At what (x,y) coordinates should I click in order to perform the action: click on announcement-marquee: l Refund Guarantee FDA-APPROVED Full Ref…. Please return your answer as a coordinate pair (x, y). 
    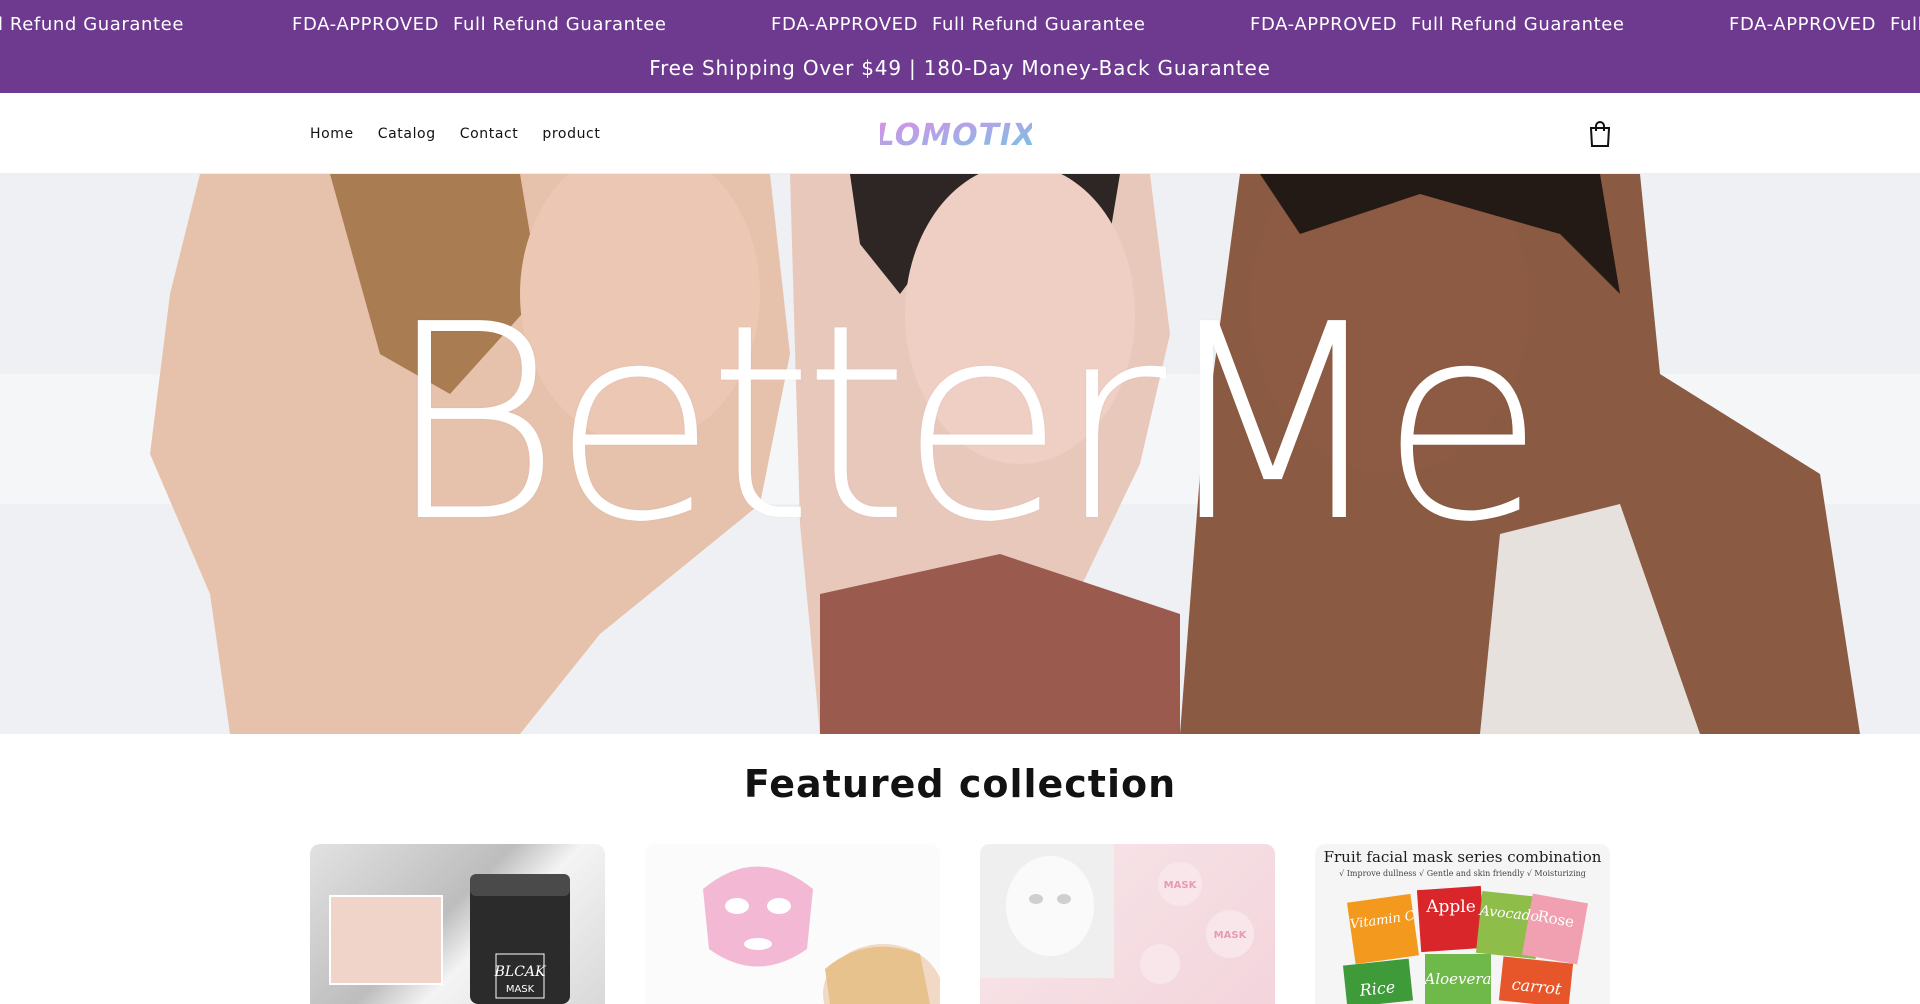
    Looking at the image, I should click on (960, 25).